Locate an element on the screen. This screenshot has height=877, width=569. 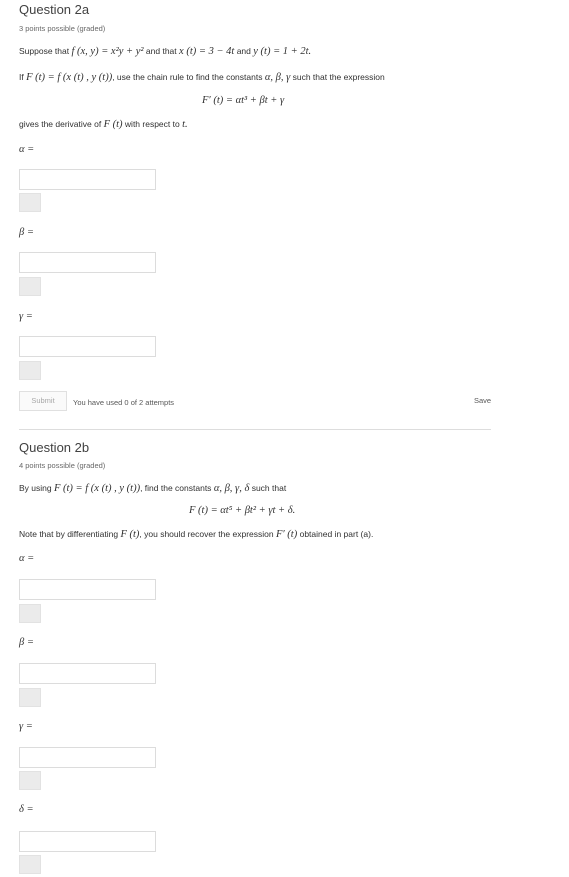
text: By using is located at coordinates (35, 488).